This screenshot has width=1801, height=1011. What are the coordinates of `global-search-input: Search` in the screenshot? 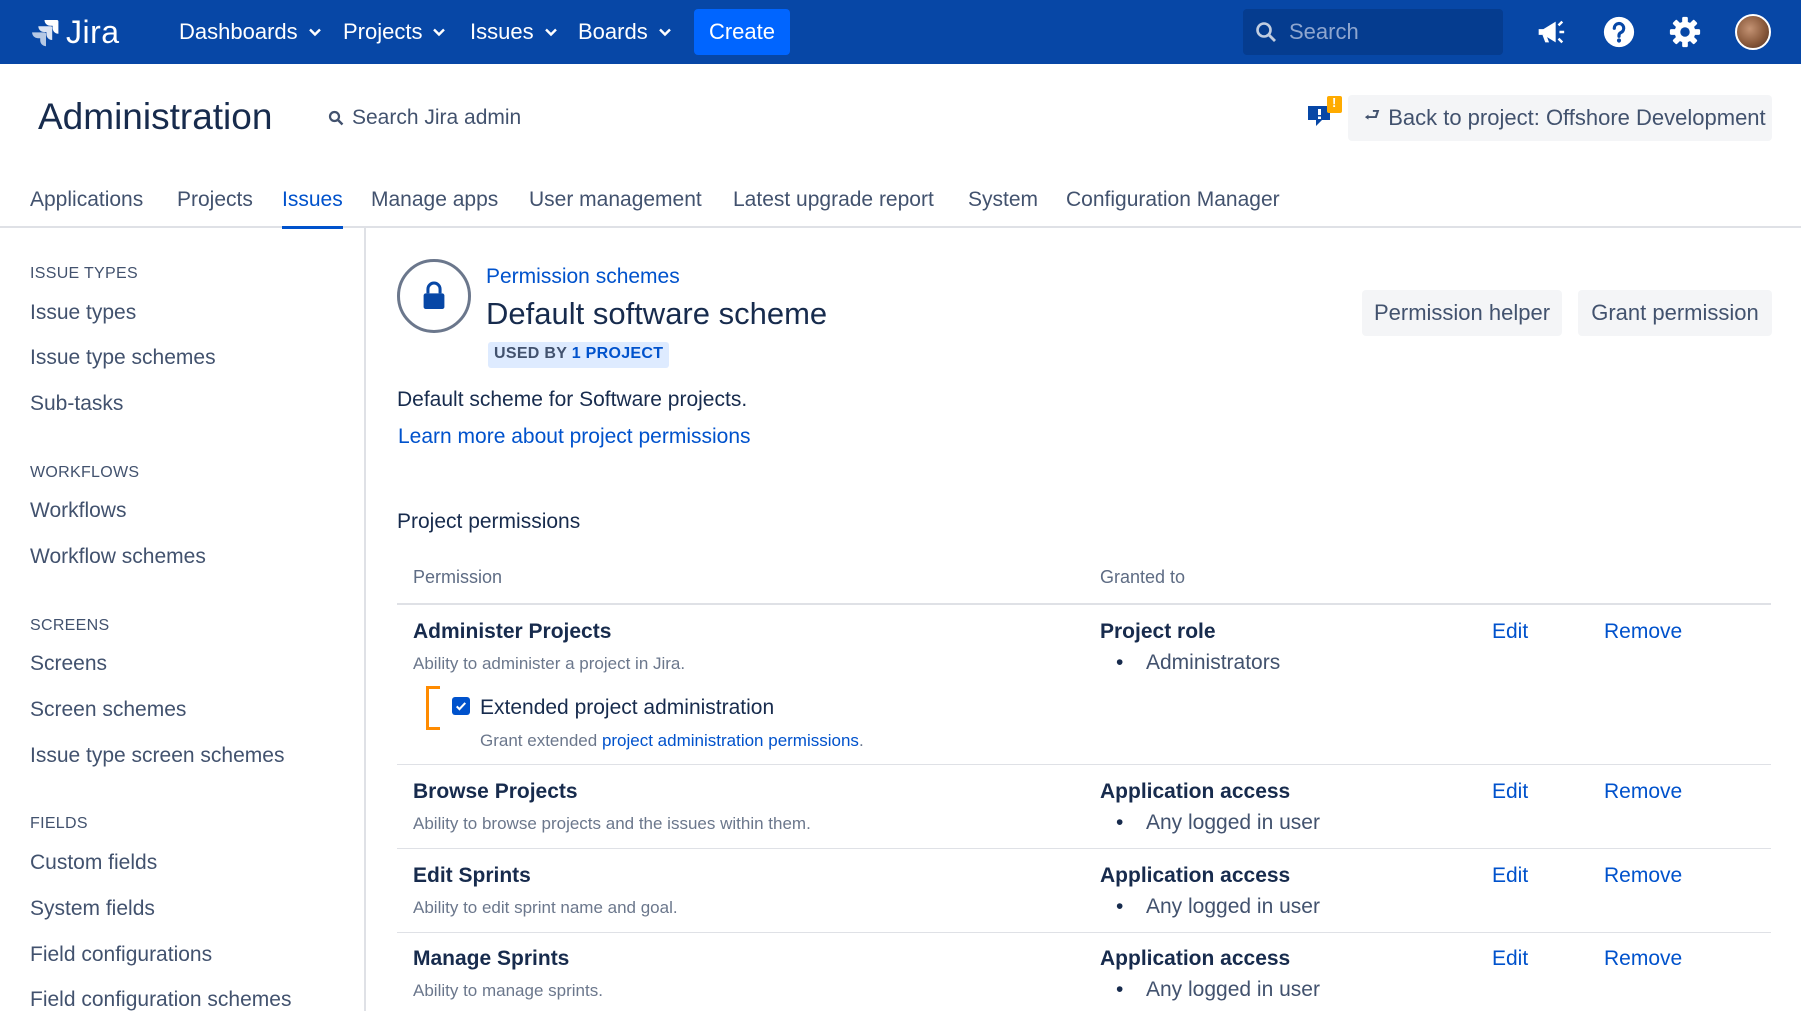 It's located at (1373, 32).